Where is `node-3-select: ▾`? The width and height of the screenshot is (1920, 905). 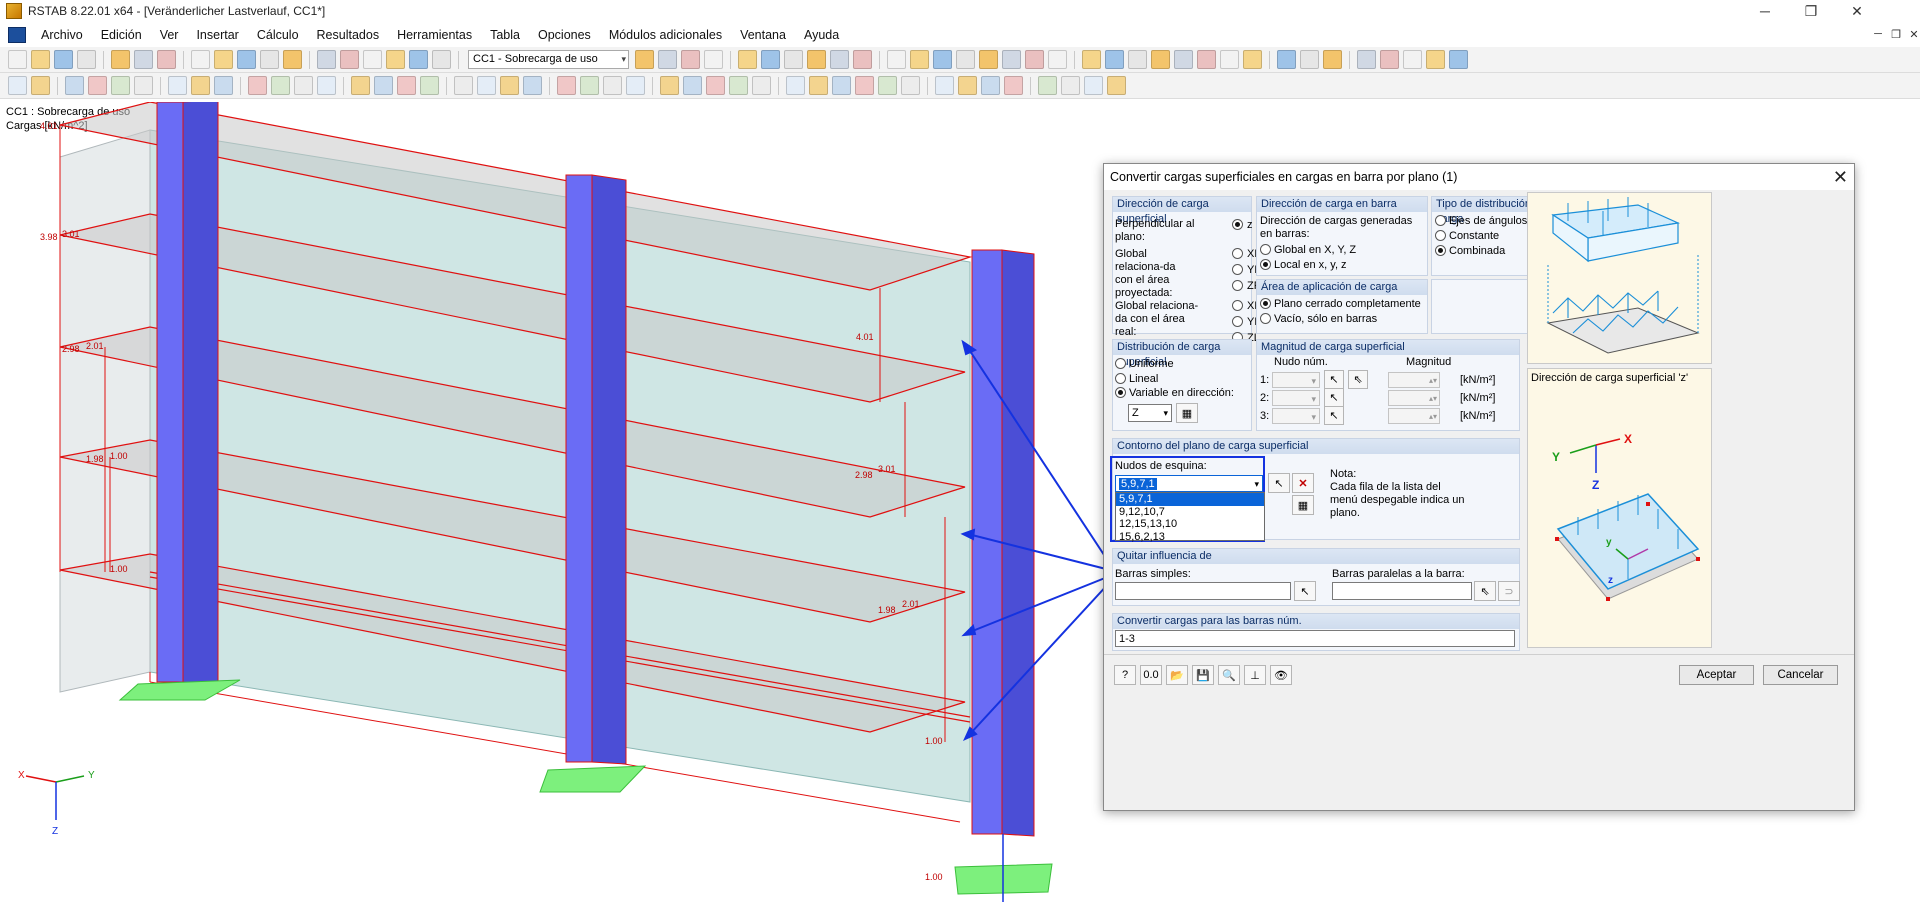
node-3-select: ▾ is located at coordinates (1296, 416).